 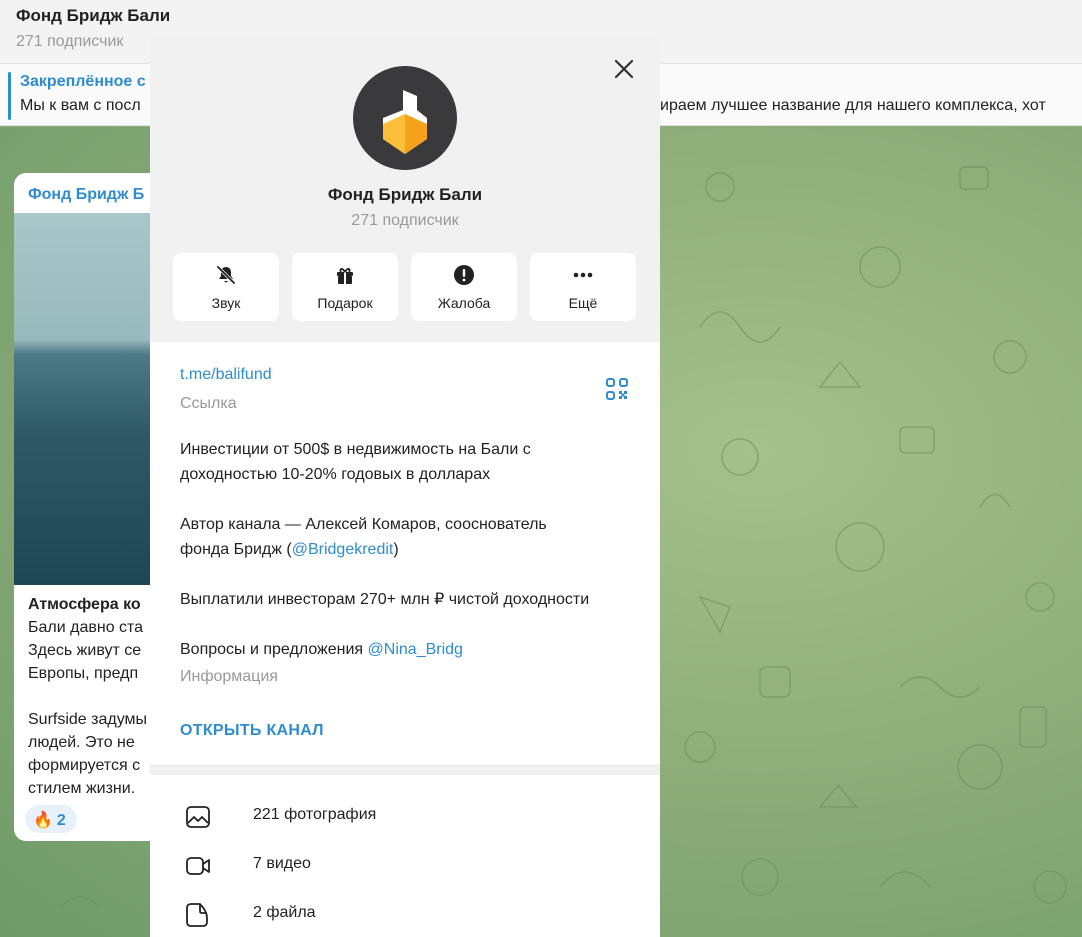 What do you see at coordinates (229, 676) in the screenshot?
I see `about-caption: Информация` at bounding box center [229, 676].